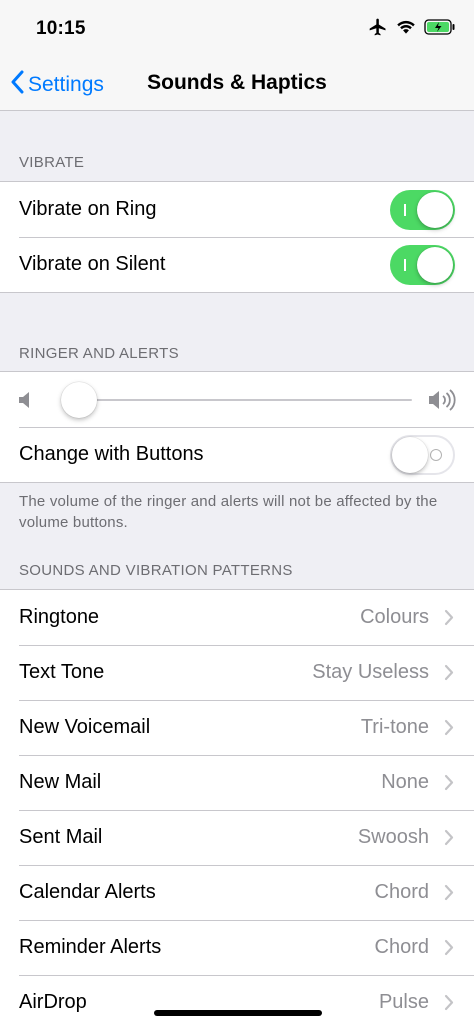 This screenshot has height=1026, width=474. I want to click on sound-row-new-mail: New Mail None, so click(237, 782).